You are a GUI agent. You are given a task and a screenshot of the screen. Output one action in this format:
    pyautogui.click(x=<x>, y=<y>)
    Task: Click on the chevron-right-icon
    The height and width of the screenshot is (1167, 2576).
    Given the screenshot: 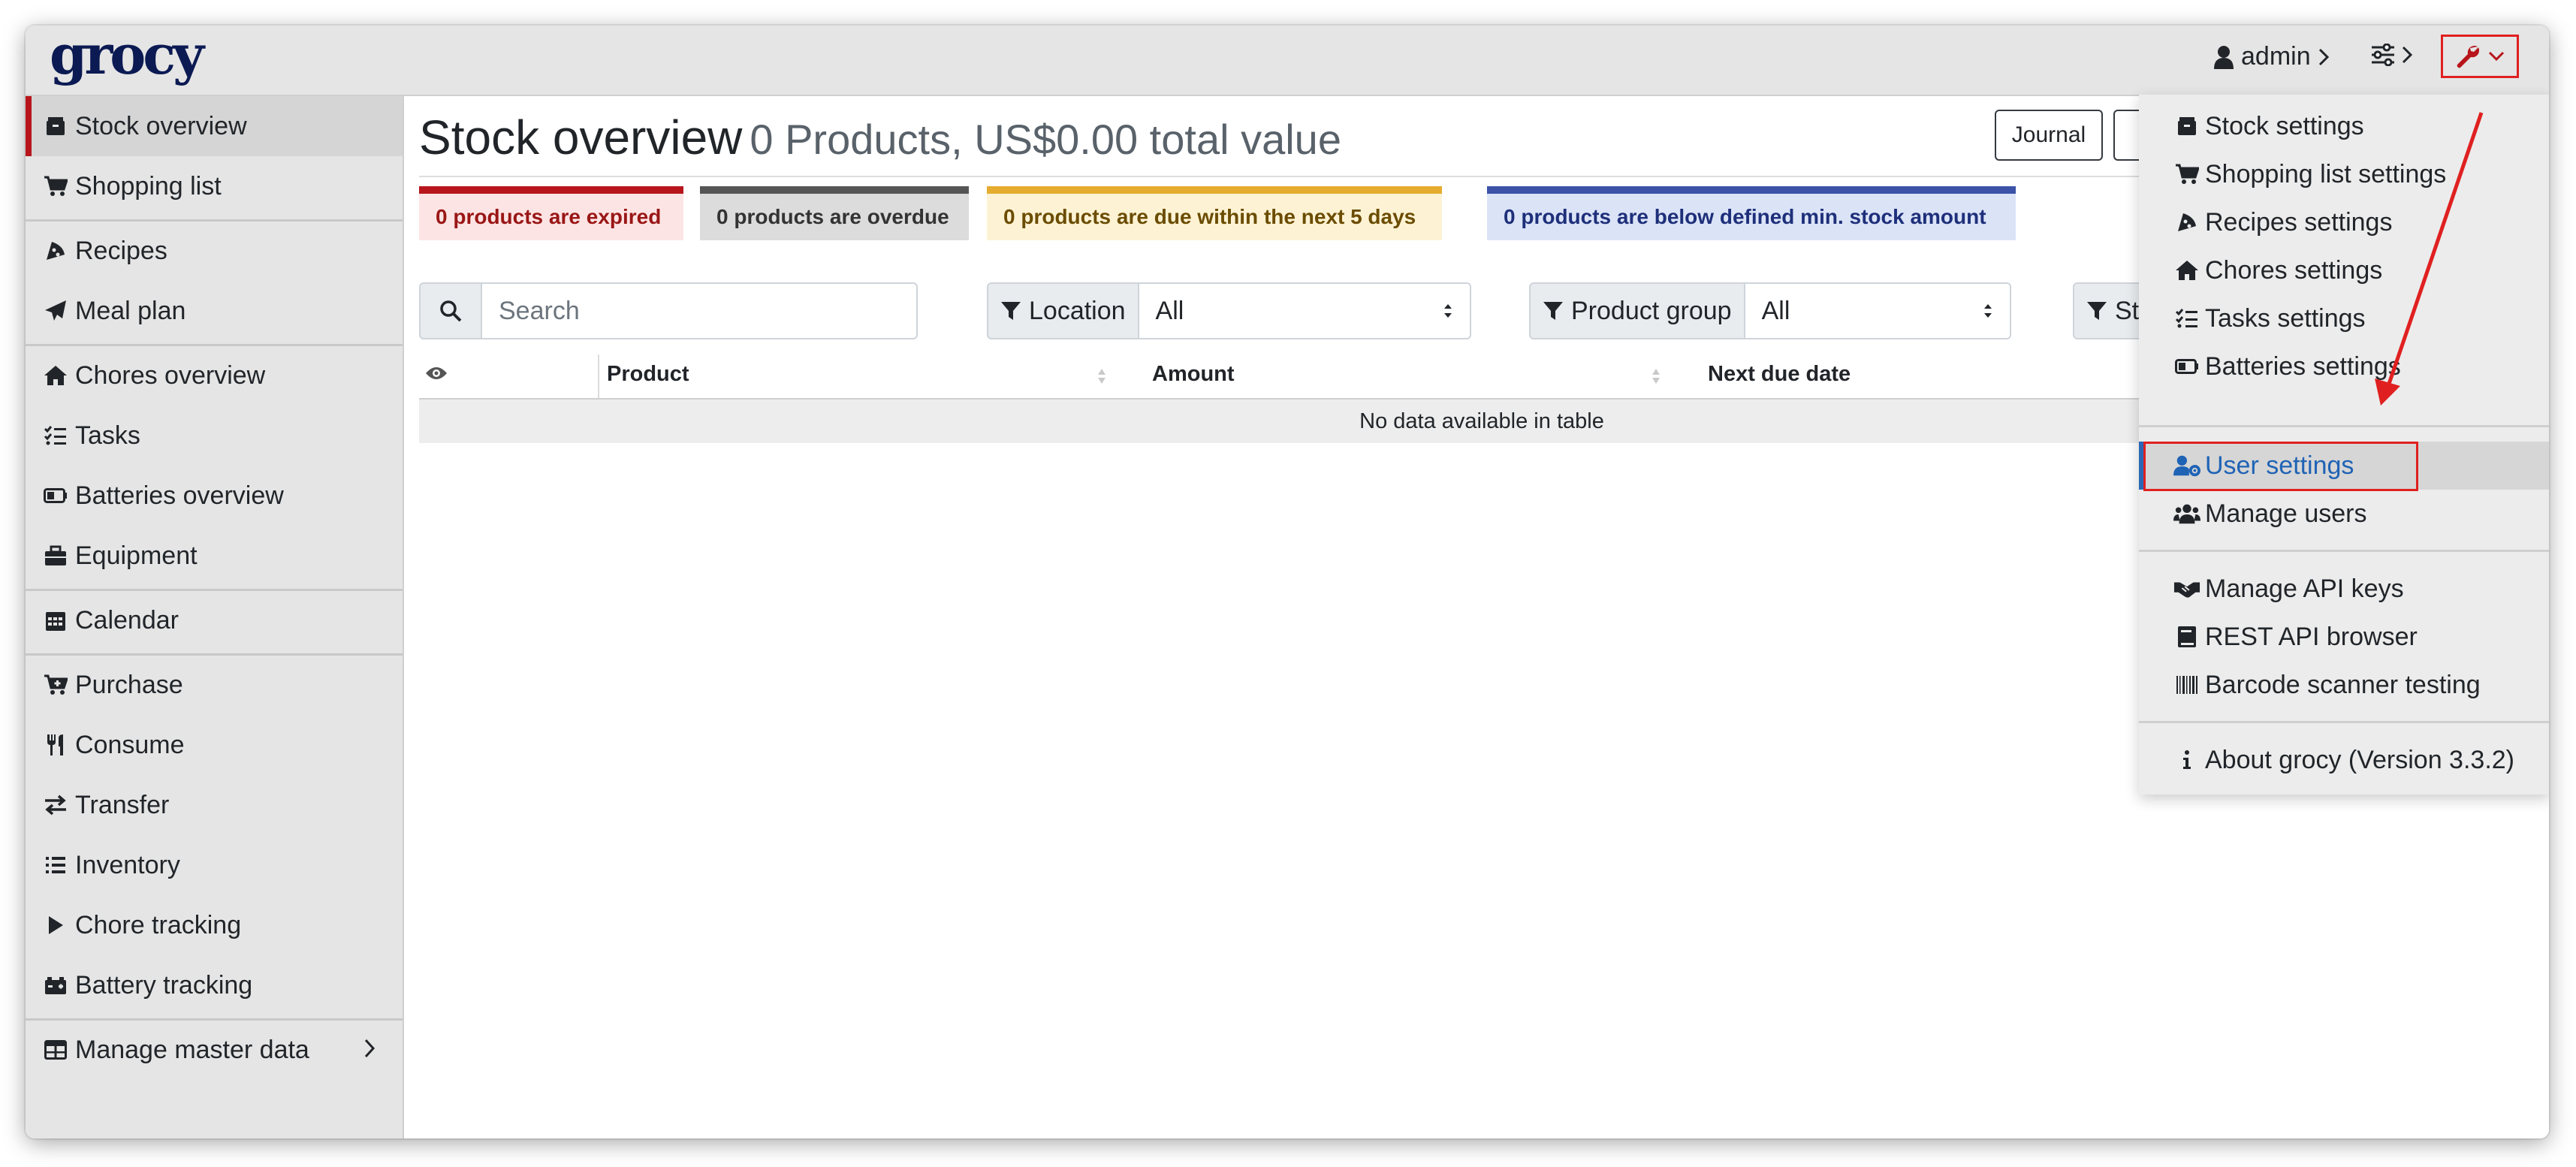 What is the action you would take?
    pyautogui.click(x=370, y=1049)
    